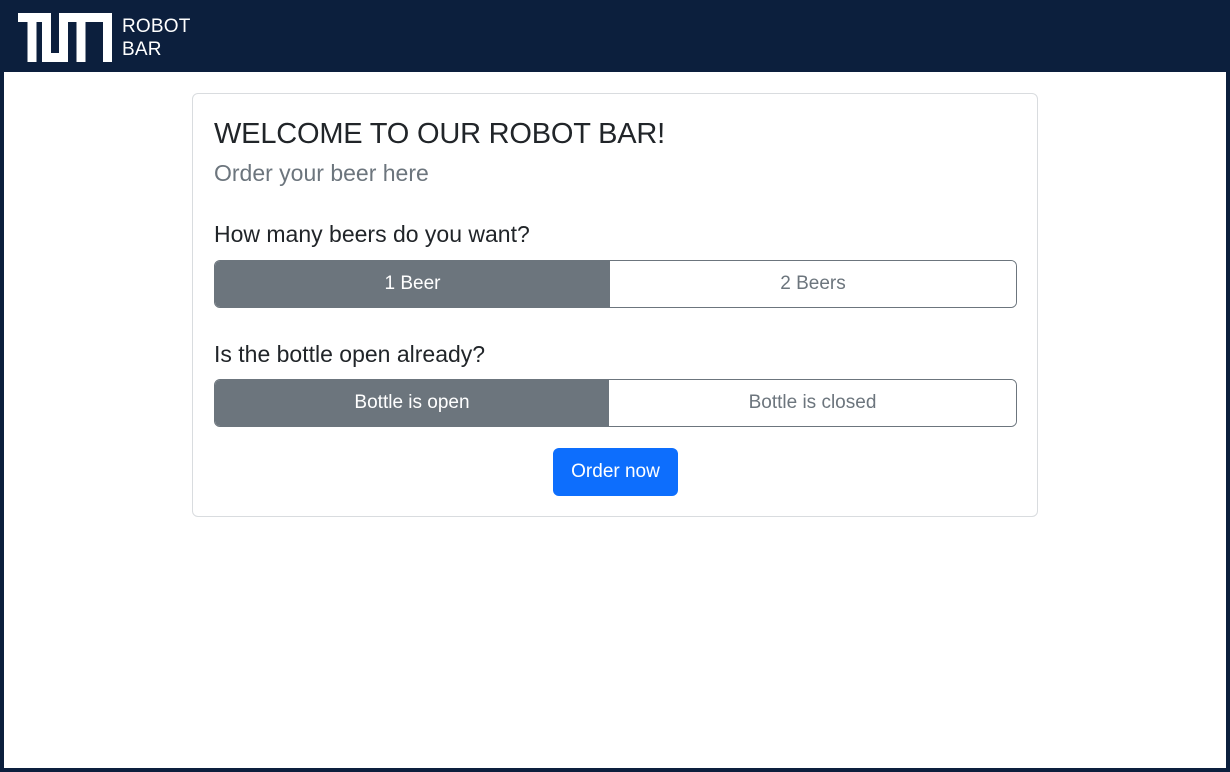 The width and height of the screenshot is (1230, 772). I want to click on beer-count-question: How many beers do you want?, so click(372, 234).